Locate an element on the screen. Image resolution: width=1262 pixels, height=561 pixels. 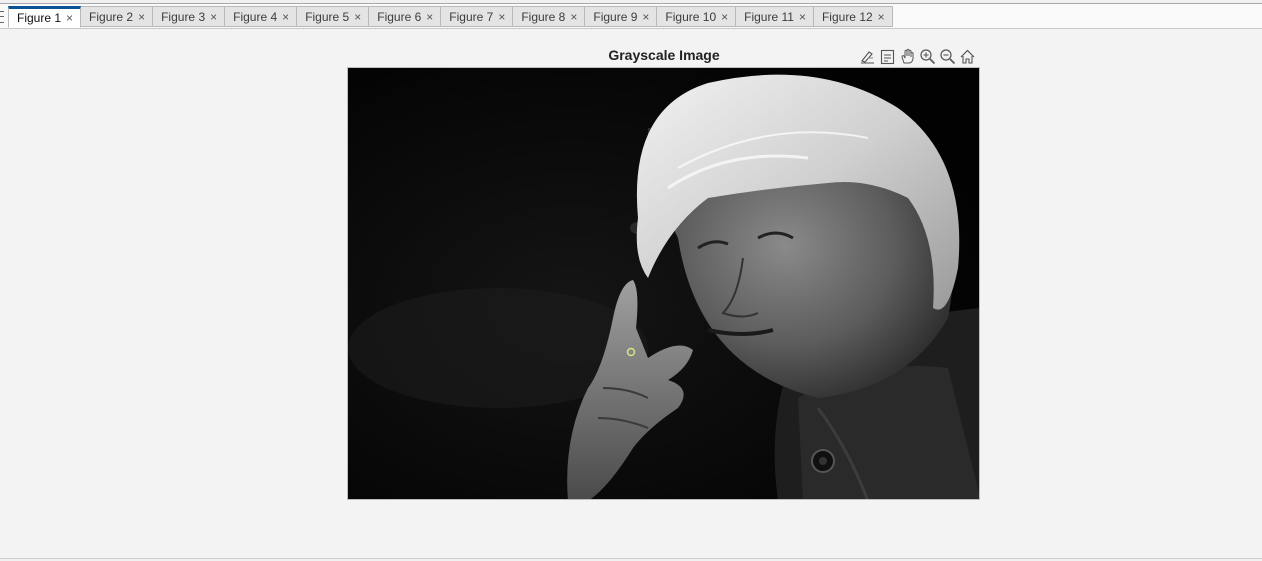
tab-label: Figure 2 is located at coordinates (111, 16).